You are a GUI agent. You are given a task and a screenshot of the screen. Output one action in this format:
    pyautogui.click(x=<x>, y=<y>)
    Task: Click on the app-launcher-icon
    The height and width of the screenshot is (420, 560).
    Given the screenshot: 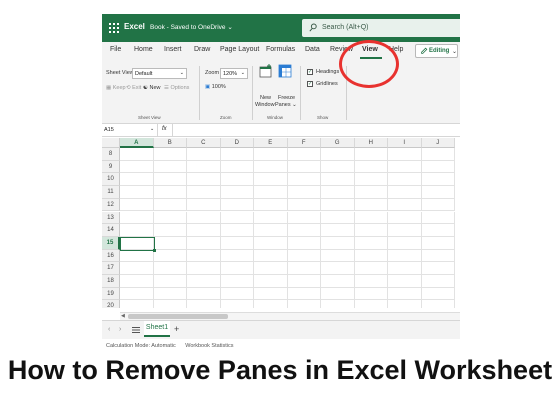 What is the action you would take?
    pyautogui.click(x=114, y=28)
    